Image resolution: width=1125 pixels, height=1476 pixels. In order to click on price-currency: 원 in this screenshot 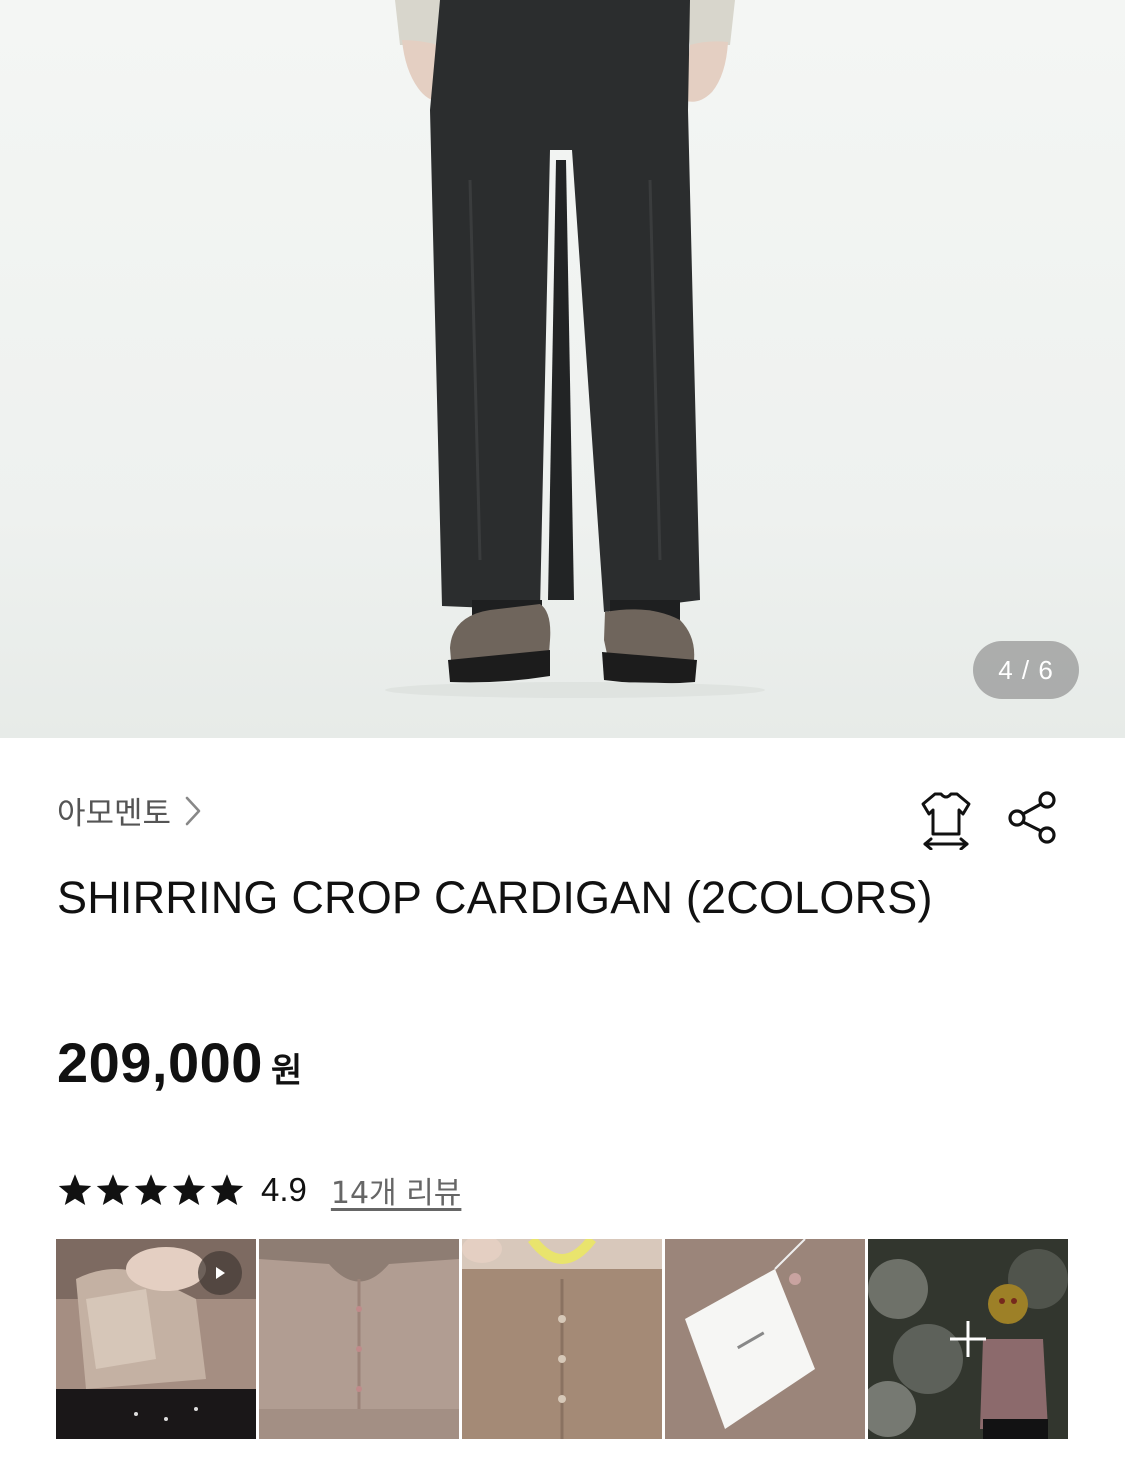, I will do `click(286, 1071)`.